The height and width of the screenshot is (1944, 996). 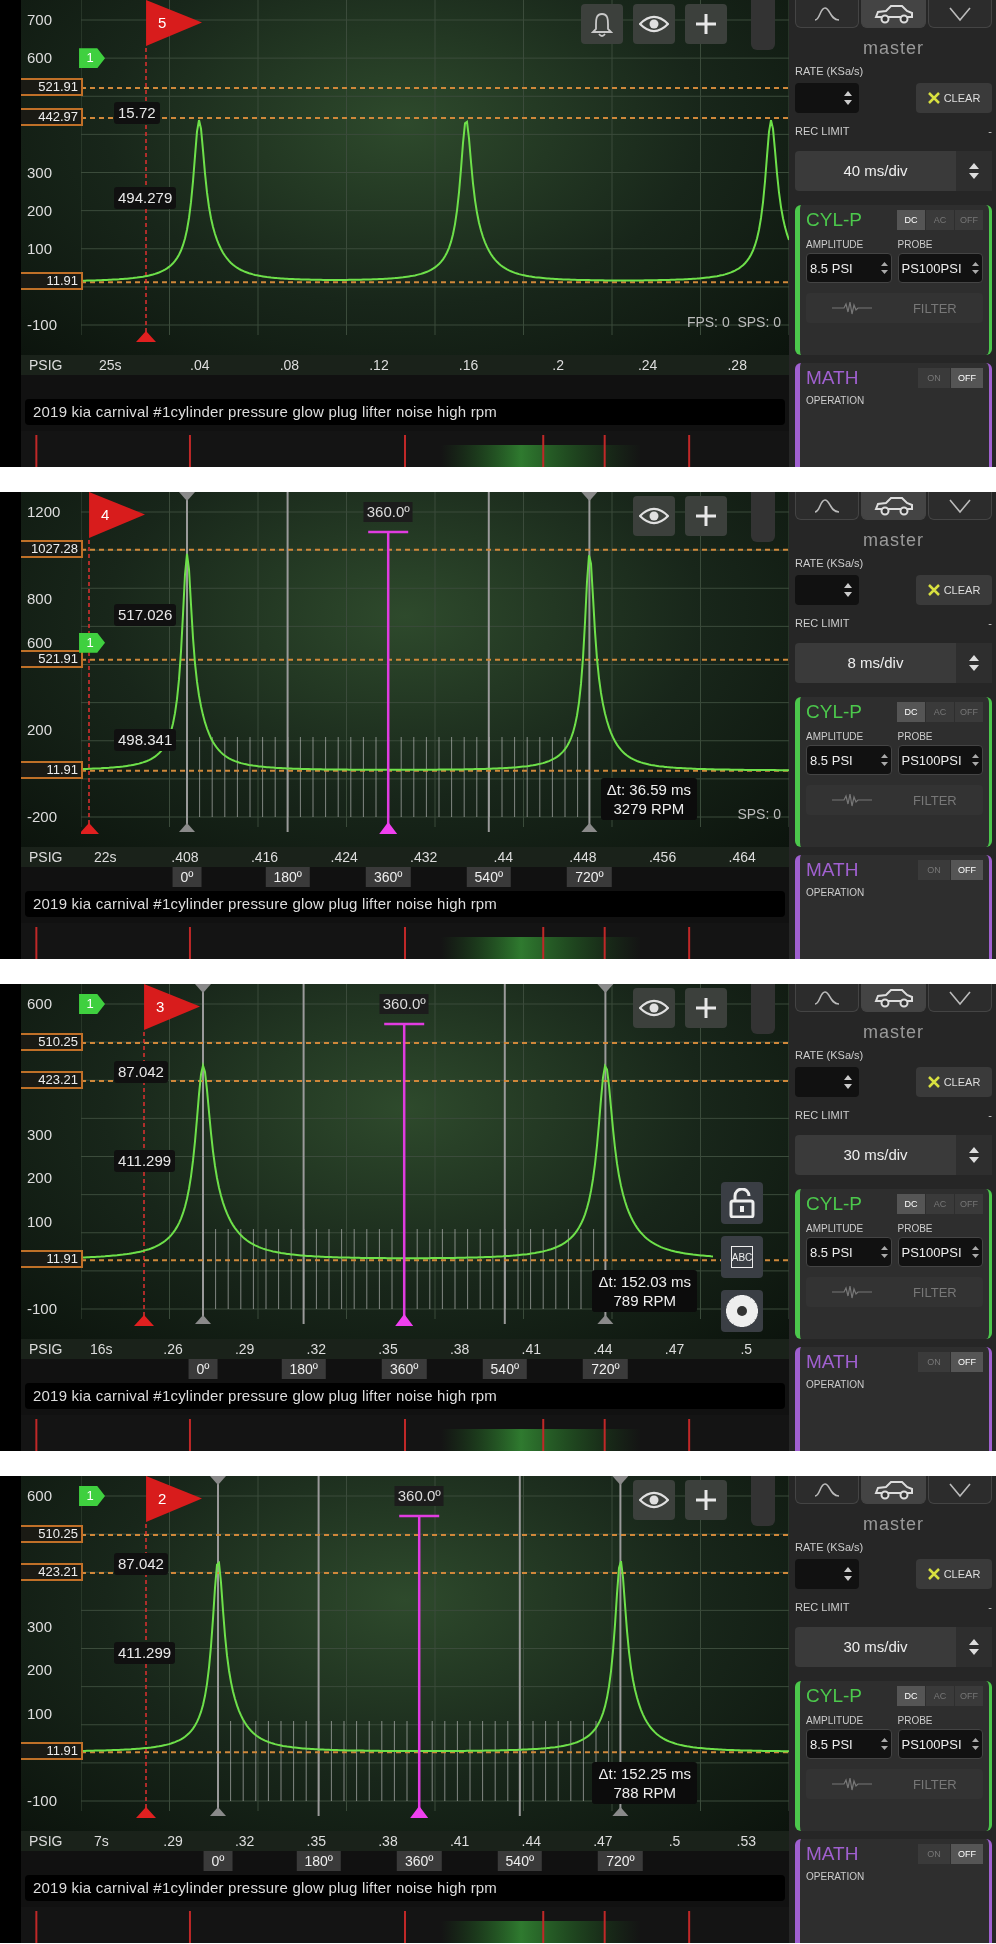 I want to click on bell-icon, so click(x=602, y=24).